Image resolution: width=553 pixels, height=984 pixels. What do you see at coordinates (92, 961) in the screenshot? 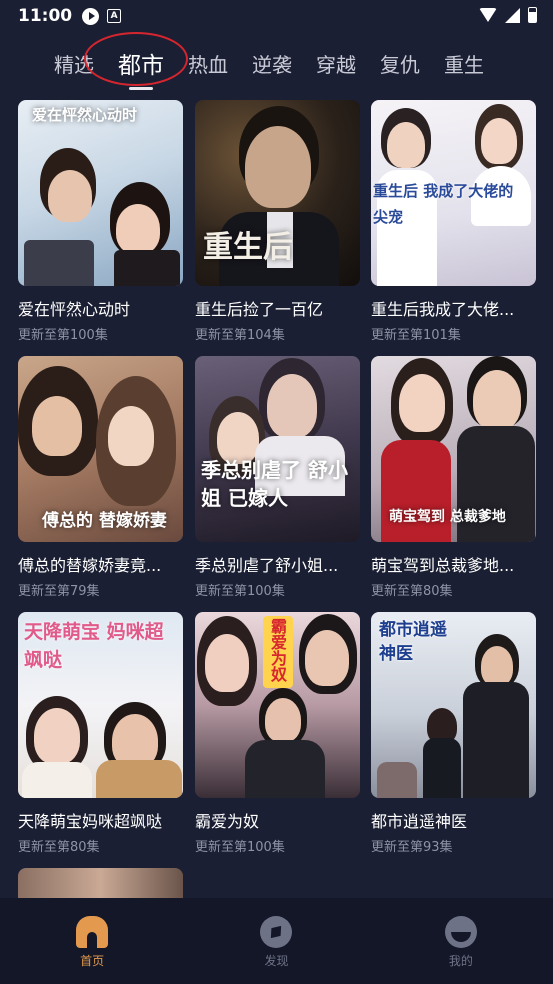
I see `nav-label: 首页` at bounding box center [92, 961].